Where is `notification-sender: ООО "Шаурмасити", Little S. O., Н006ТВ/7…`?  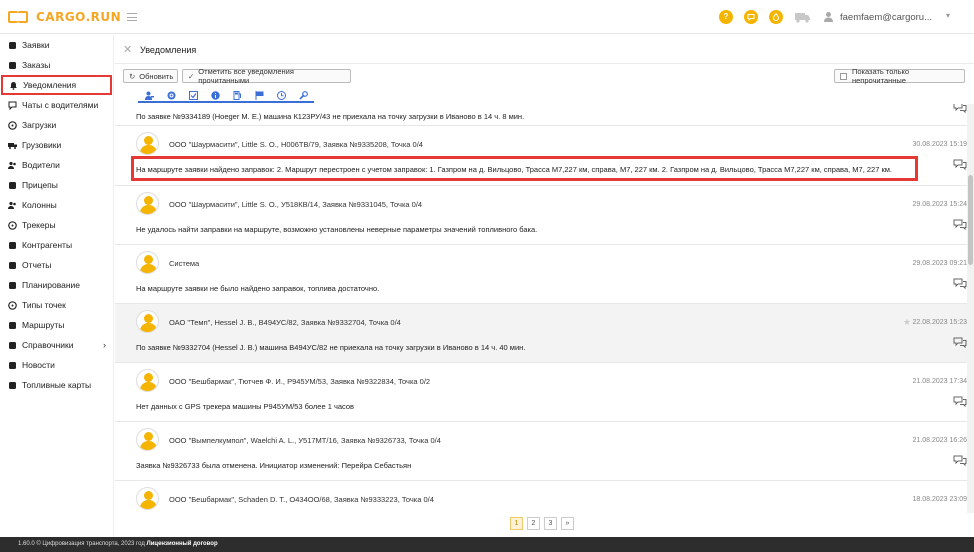
notification-sender: ООО "Шаурмасити", Little S. O., Н006ТВ/7… is located at coordinates (296, 144).